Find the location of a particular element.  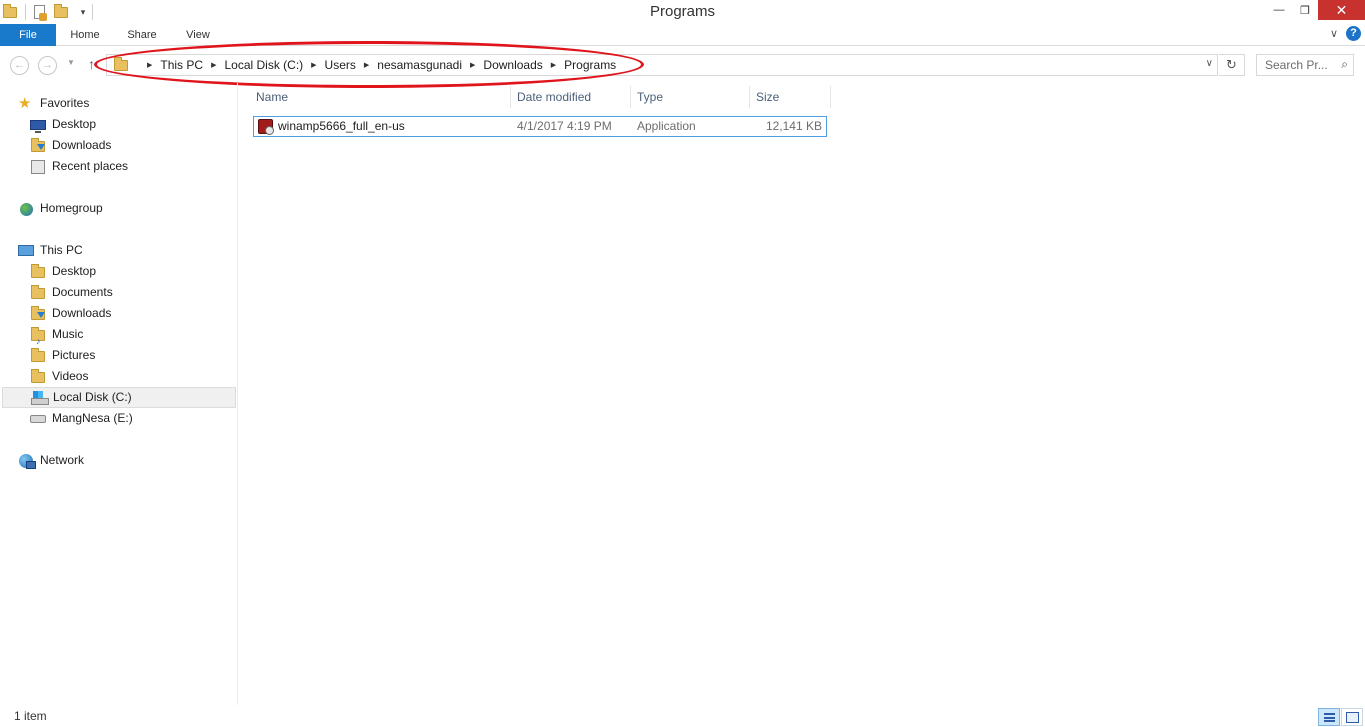

large-icons-view-icon is located at coordinates (1352, 717).